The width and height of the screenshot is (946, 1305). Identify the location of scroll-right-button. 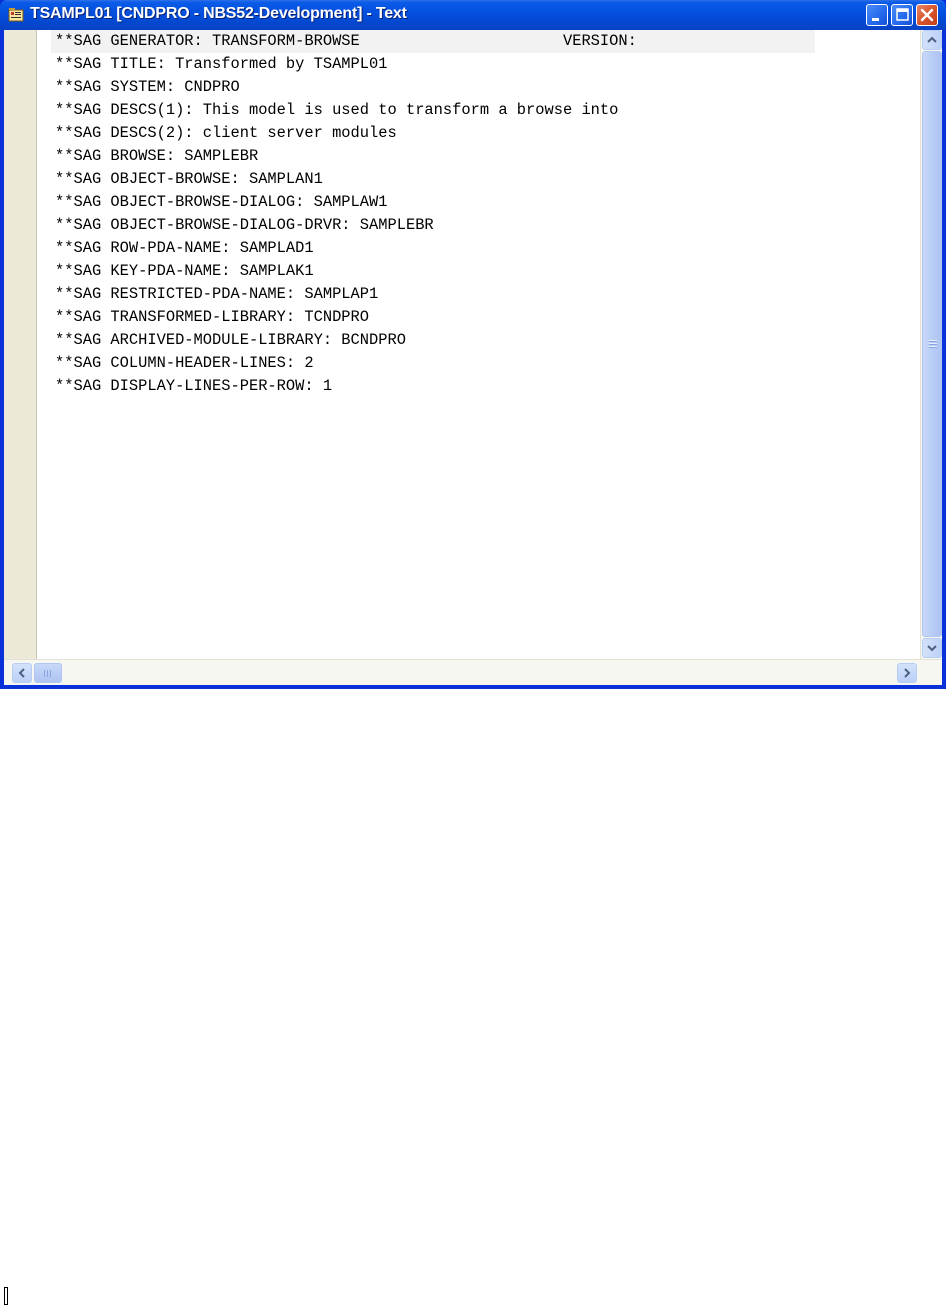
(907, 673).